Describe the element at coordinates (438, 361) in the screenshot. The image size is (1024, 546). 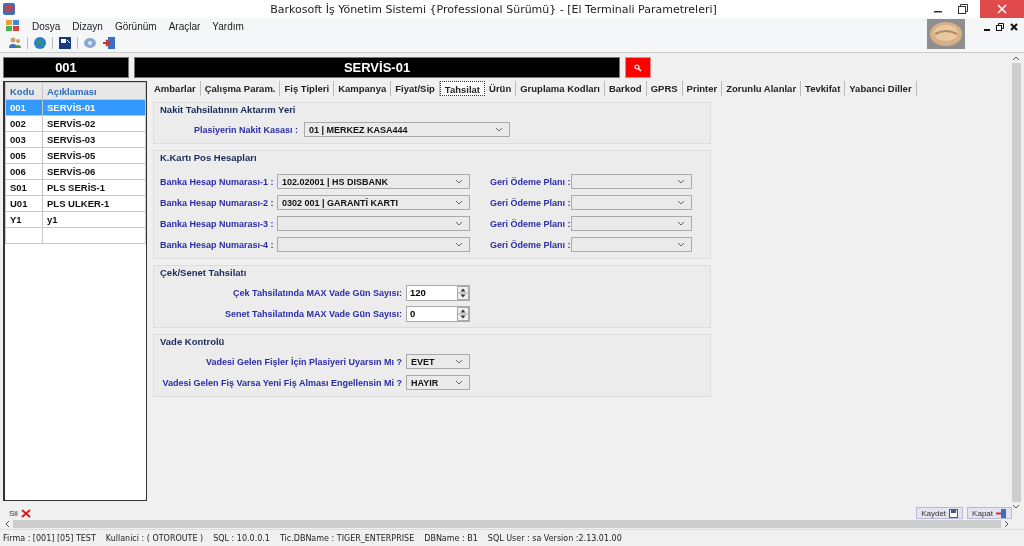
I see `dropdown: EVET` at that location.